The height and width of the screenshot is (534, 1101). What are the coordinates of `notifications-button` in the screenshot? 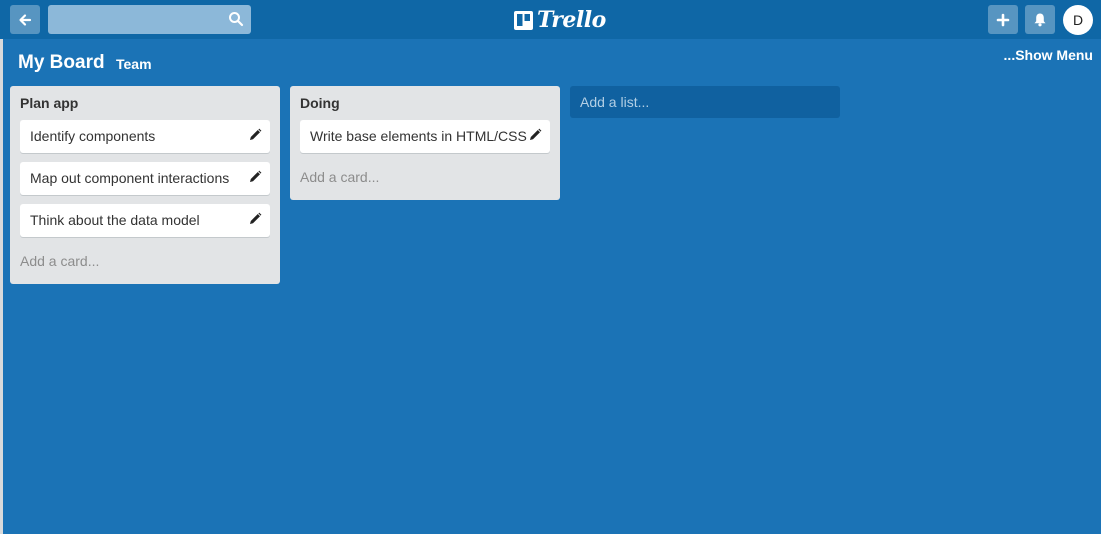 It's located at (1040, 19).